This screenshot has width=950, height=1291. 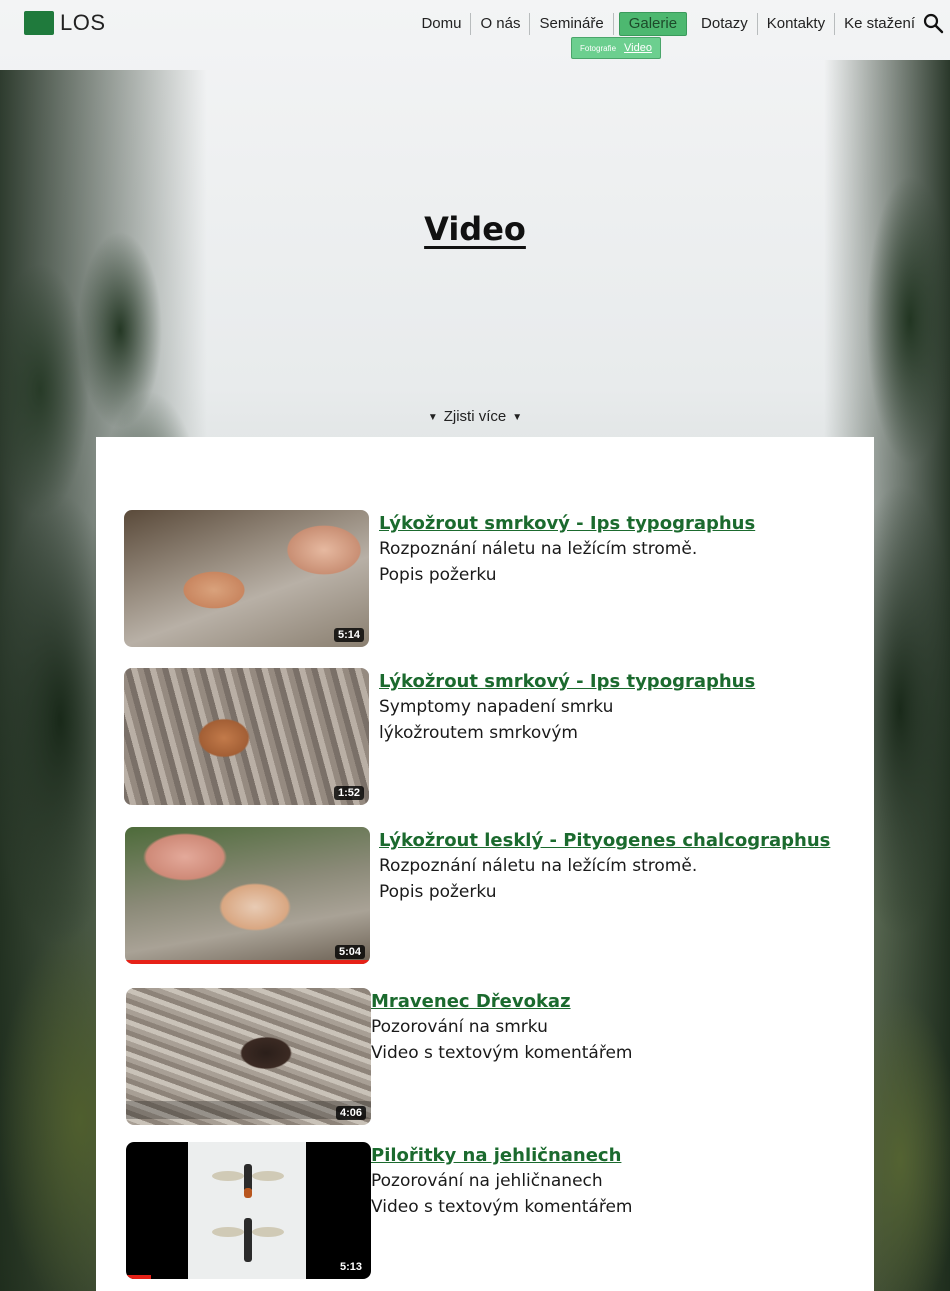 I want to click on more-link-label: Zjisti více, so click(x=475, y=416).